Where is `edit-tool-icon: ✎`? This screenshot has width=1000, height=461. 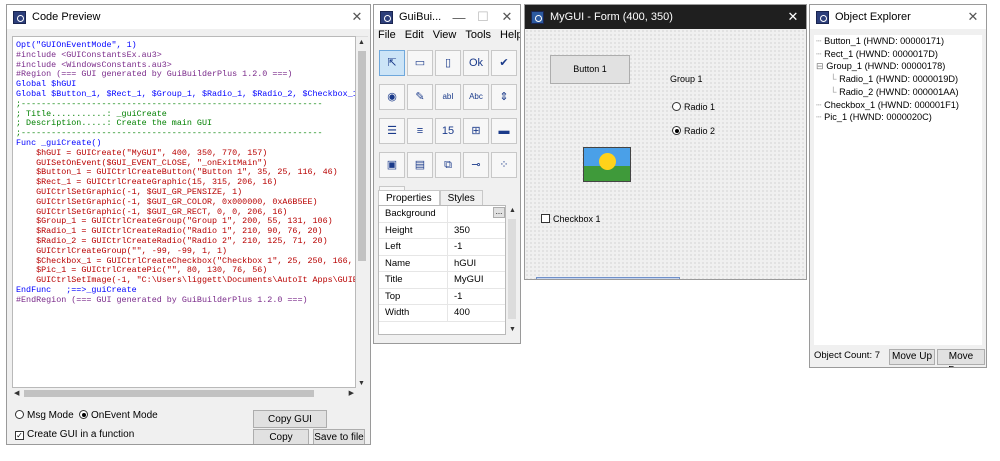 edit-tool-icon: ✎ is located at coordinates (420, 97).